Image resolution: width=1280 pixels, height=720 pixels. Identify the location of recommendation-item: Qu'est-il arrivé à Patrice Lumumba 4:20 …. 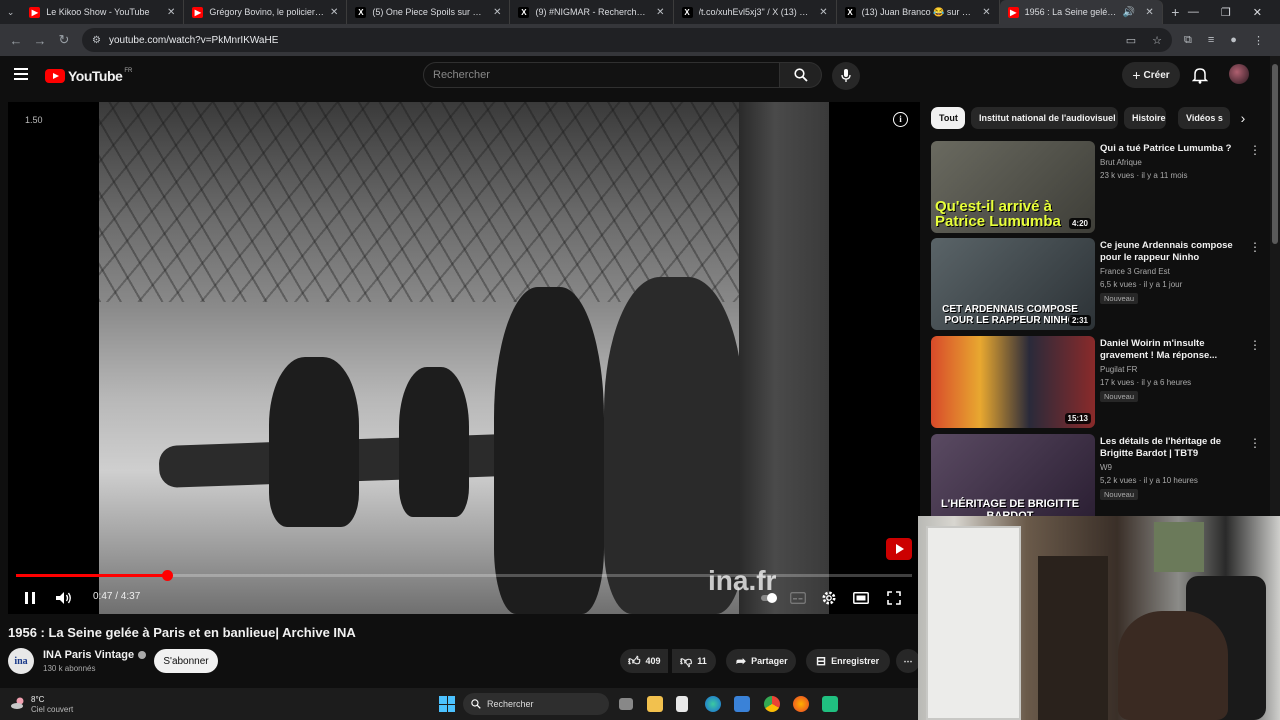
(1096, 187).